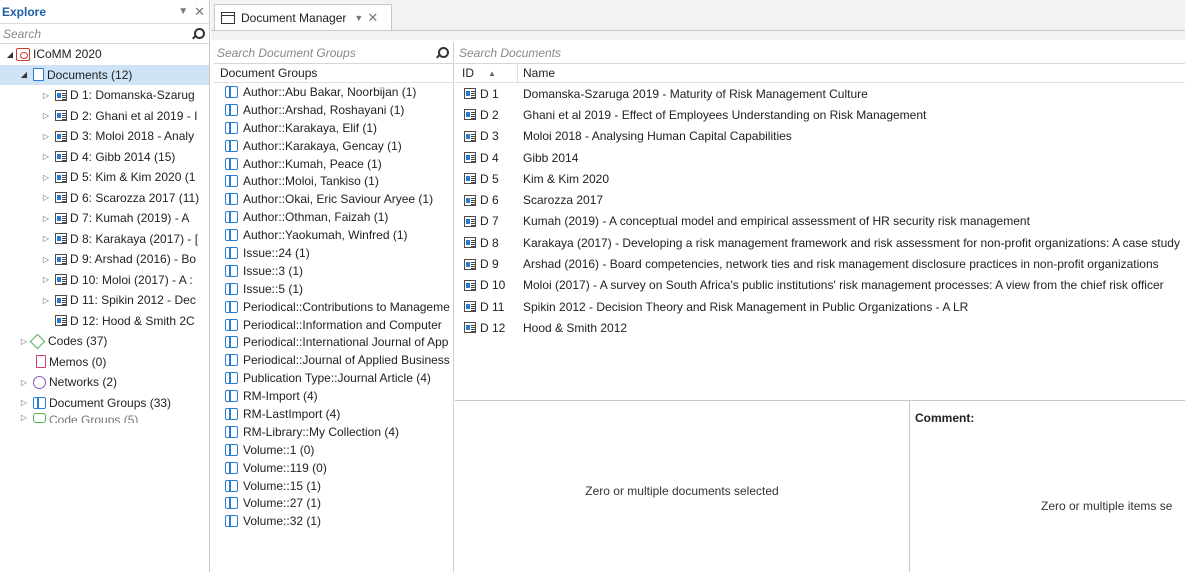  What do you see at coordinates (104, 341) in the screenshot?
I see `tree-codes: ▷ Codes (37)` at bounding box center [104, 341].